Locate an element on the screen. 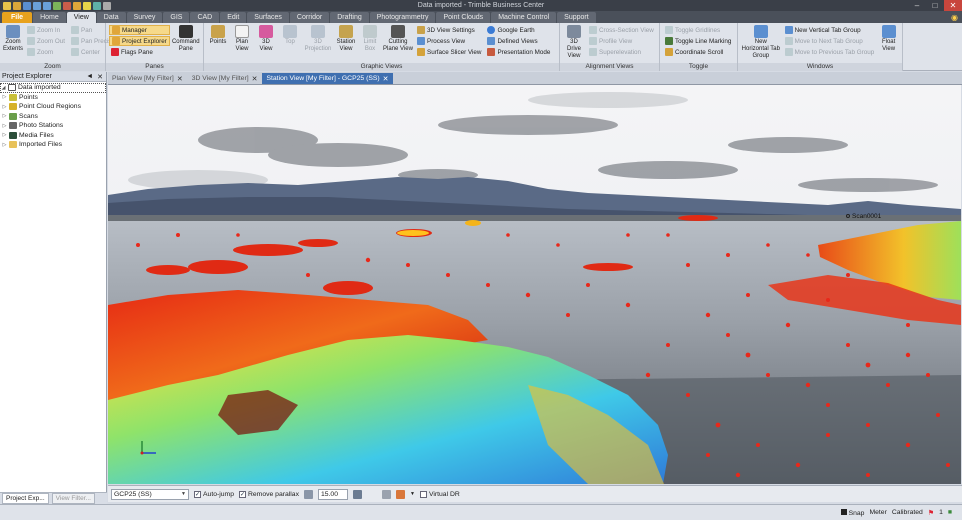  new-horizontal-tab-group-button: New Horizontal Tab Group is located at coordinates (761, 43).